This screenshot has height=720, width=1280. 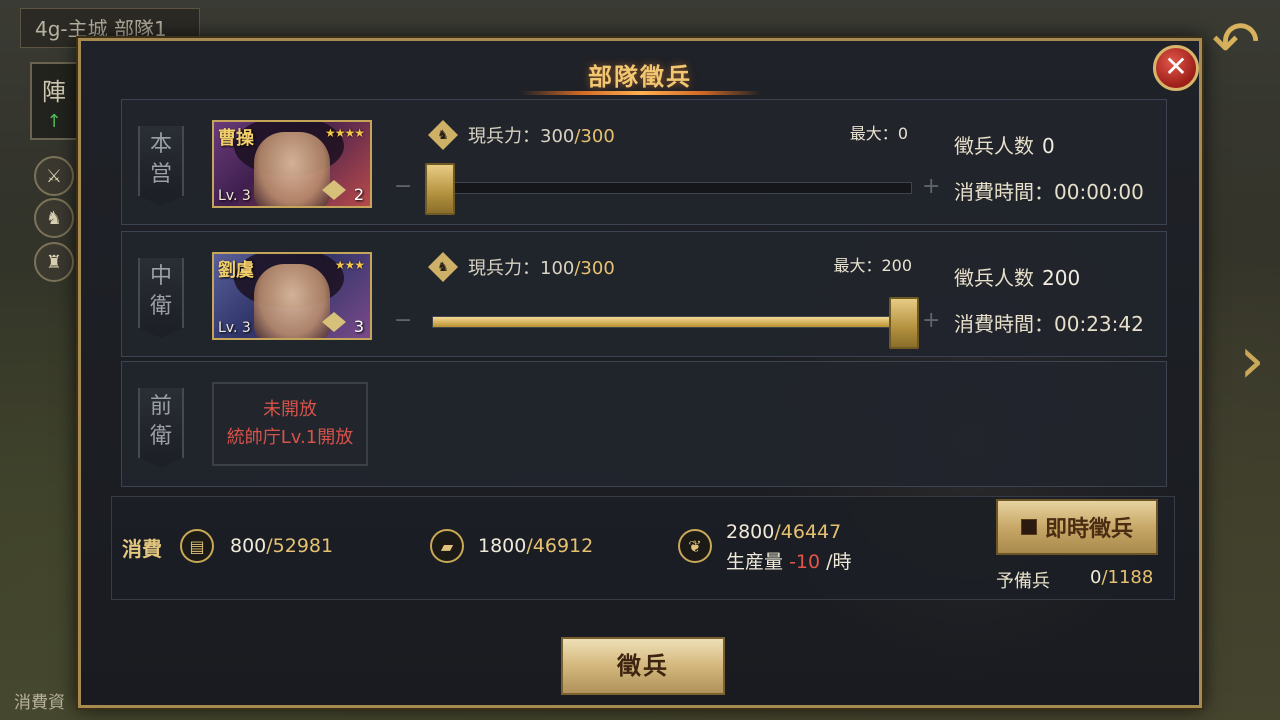 What do you see at coordinates (54, 121) in the screenshot?
I see `up-arrow-icon: ↑` at bounding box center [54, 121].